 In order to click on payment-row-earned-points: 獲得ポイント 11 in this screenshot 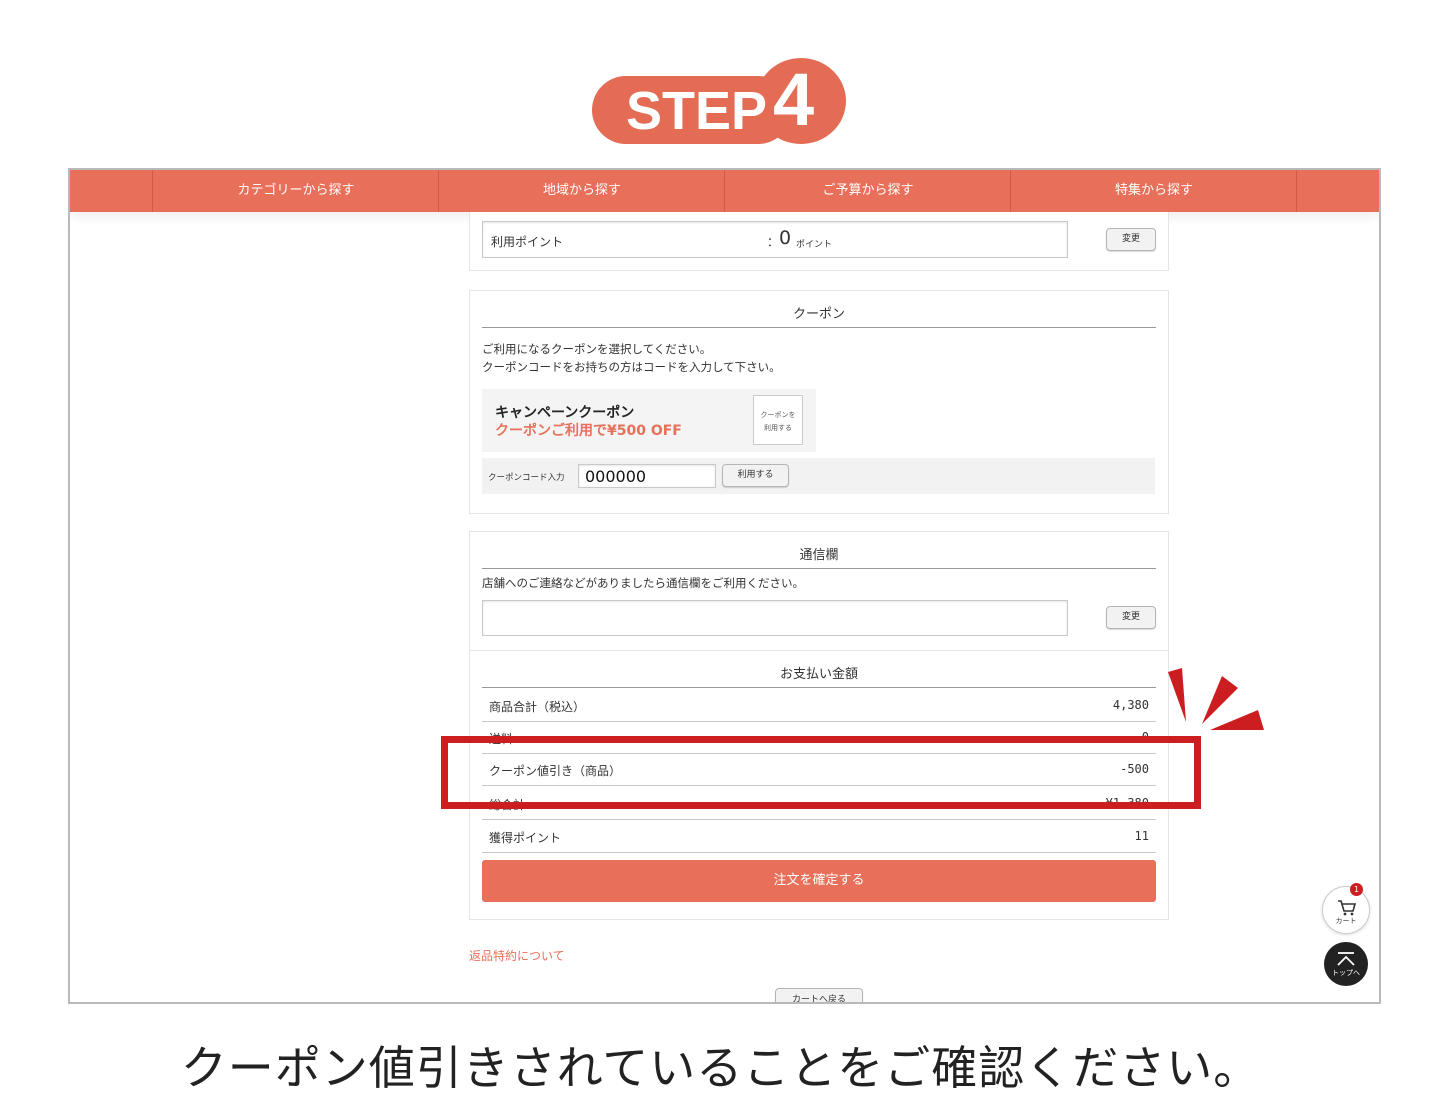, I will do `click(819, 837)`.